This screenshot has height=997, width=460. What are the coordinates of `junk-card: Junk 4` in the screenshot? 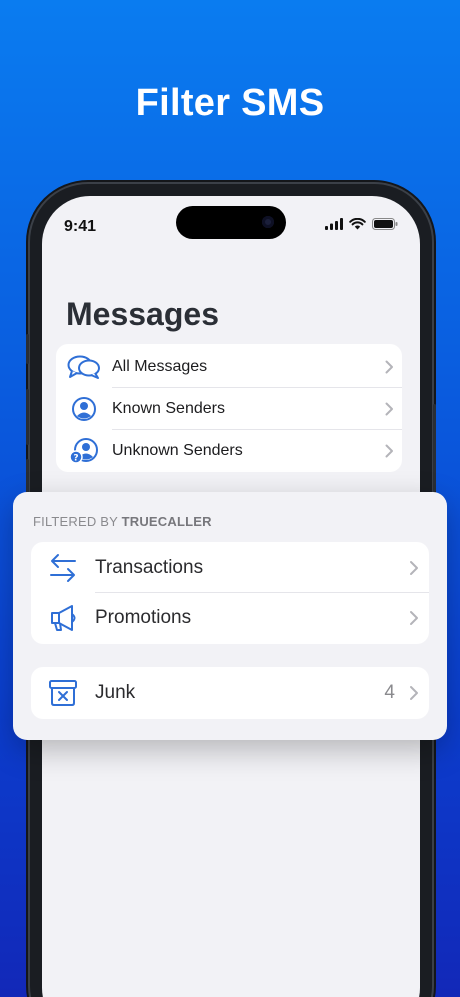 It's located at (230, 693).